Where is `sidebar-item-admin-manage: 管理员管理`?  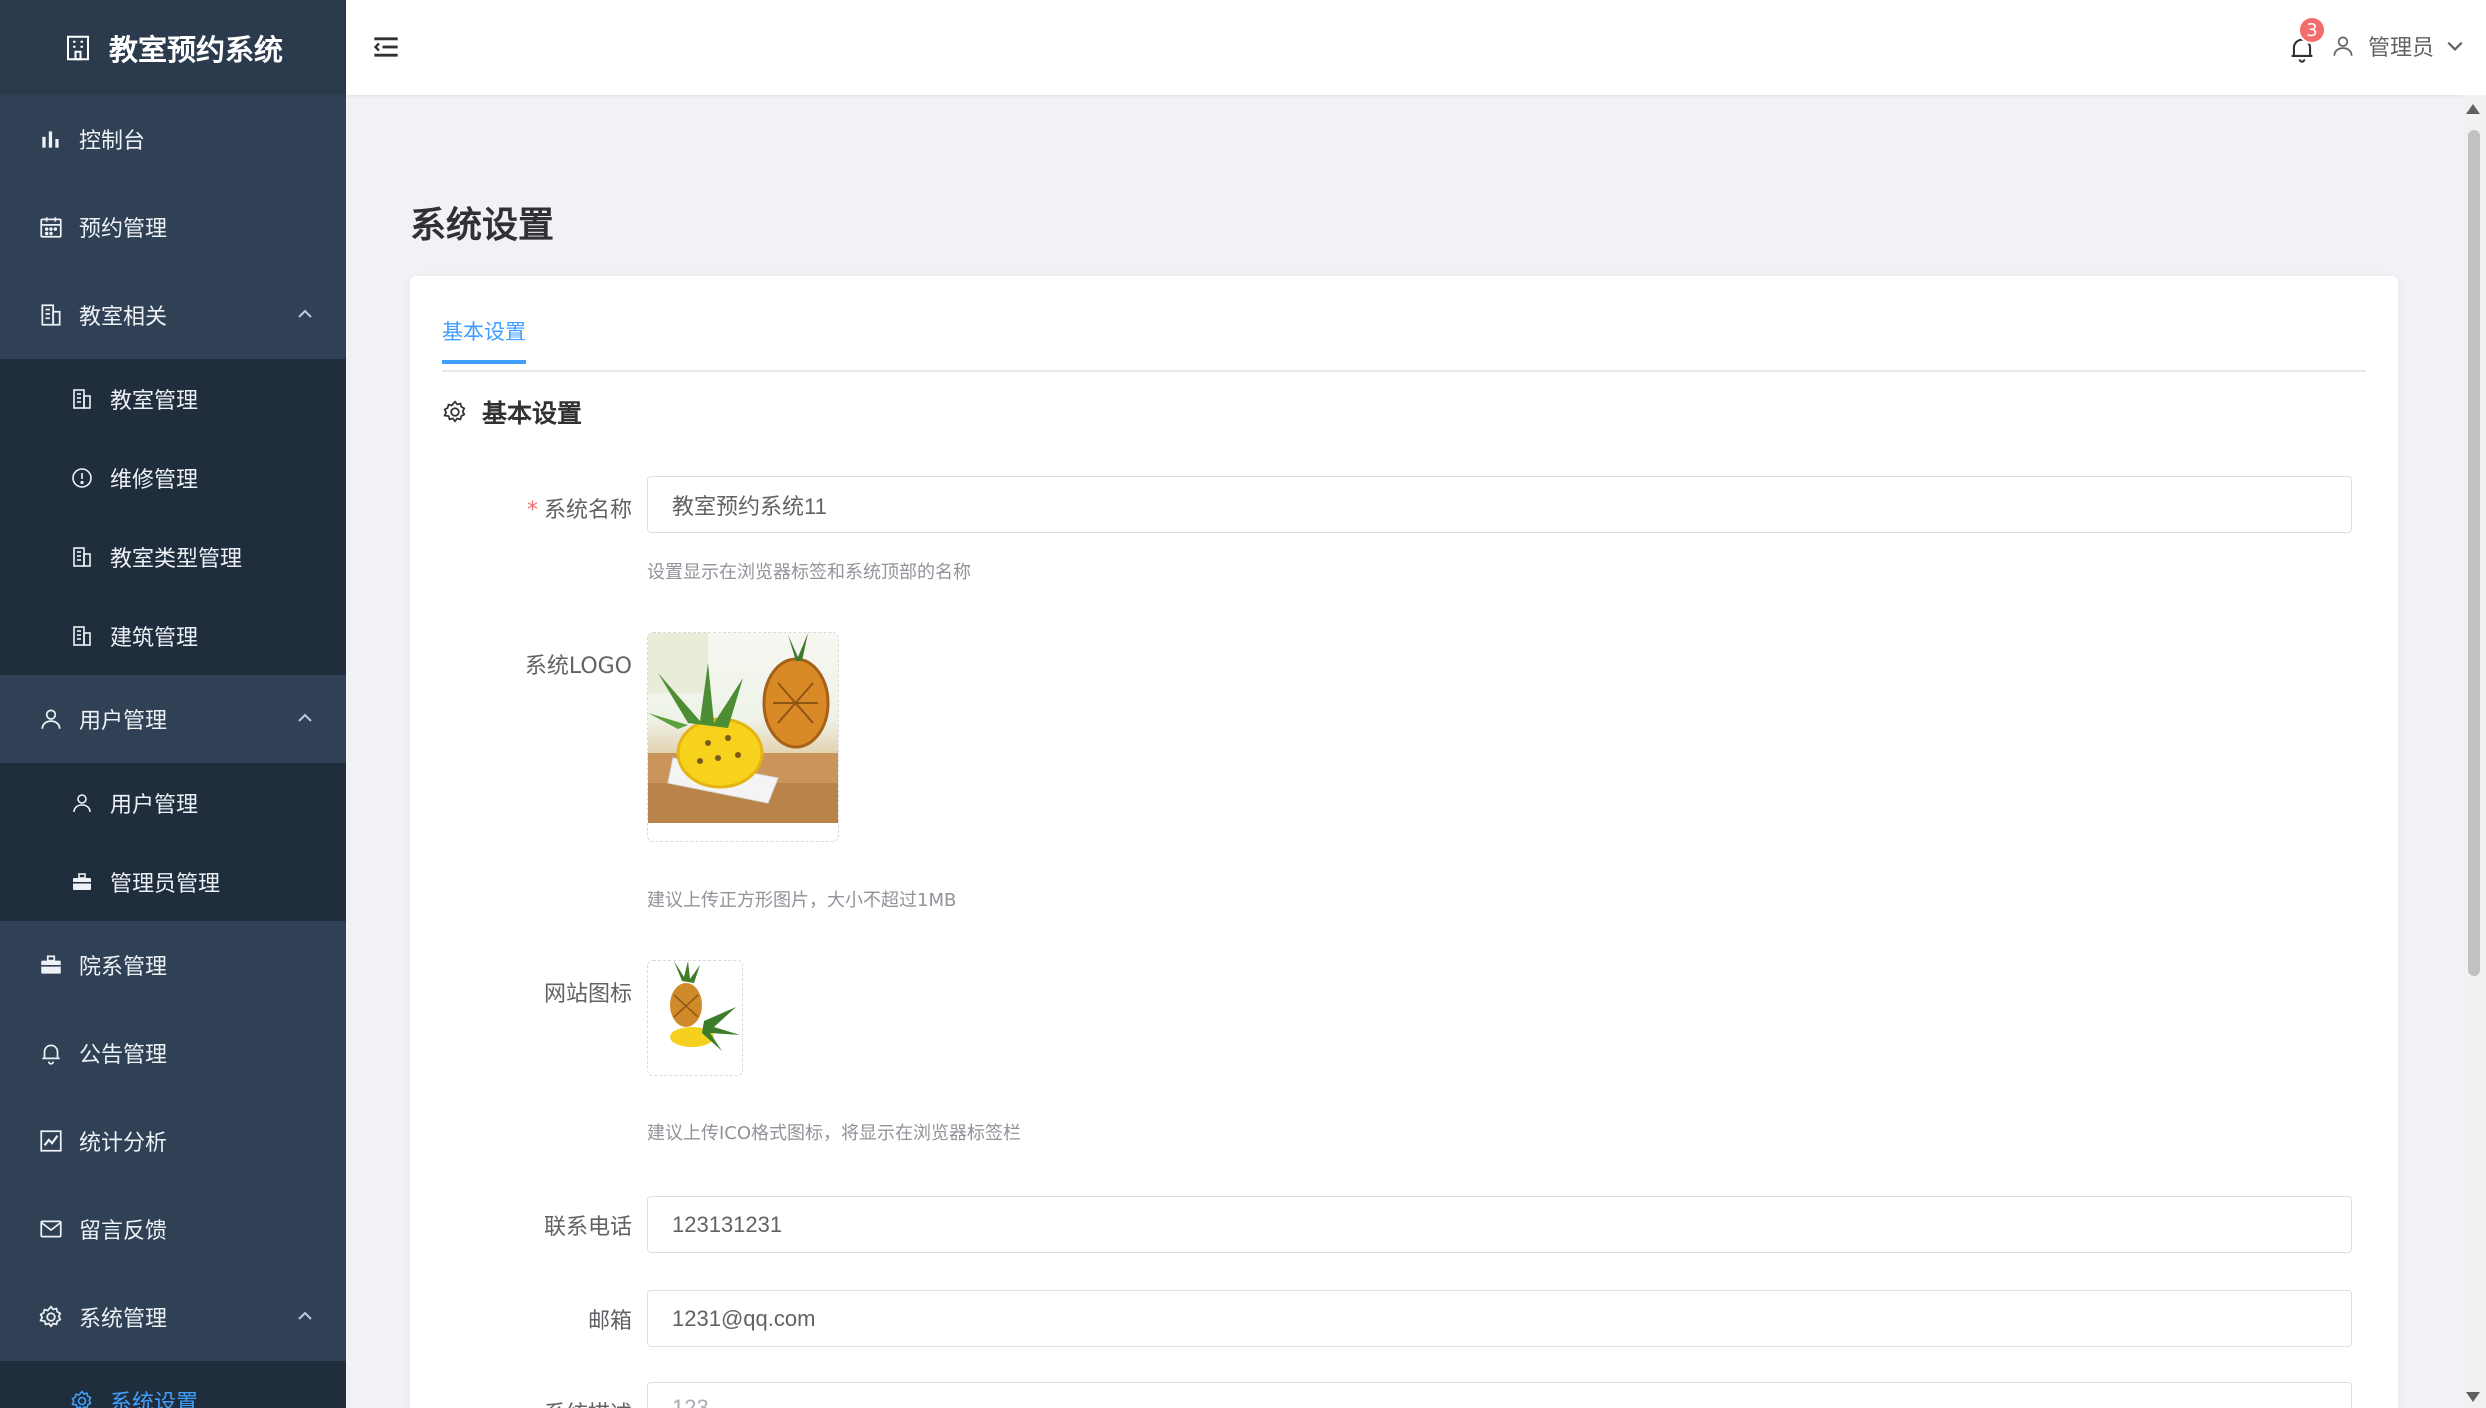
sidebar-item-admin-manage: 管理员管理 is located at coordinates (173, 881).